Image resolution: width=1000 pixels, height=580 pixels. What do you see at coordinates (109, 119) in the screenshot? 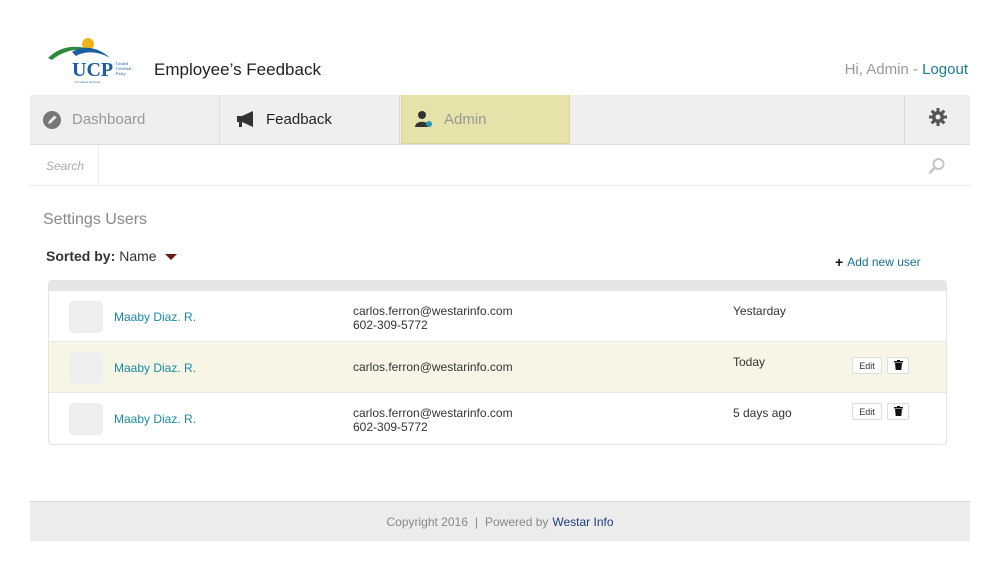
I see `nav-label-dashboard: Dashboard` at bounding box center [109, 119].